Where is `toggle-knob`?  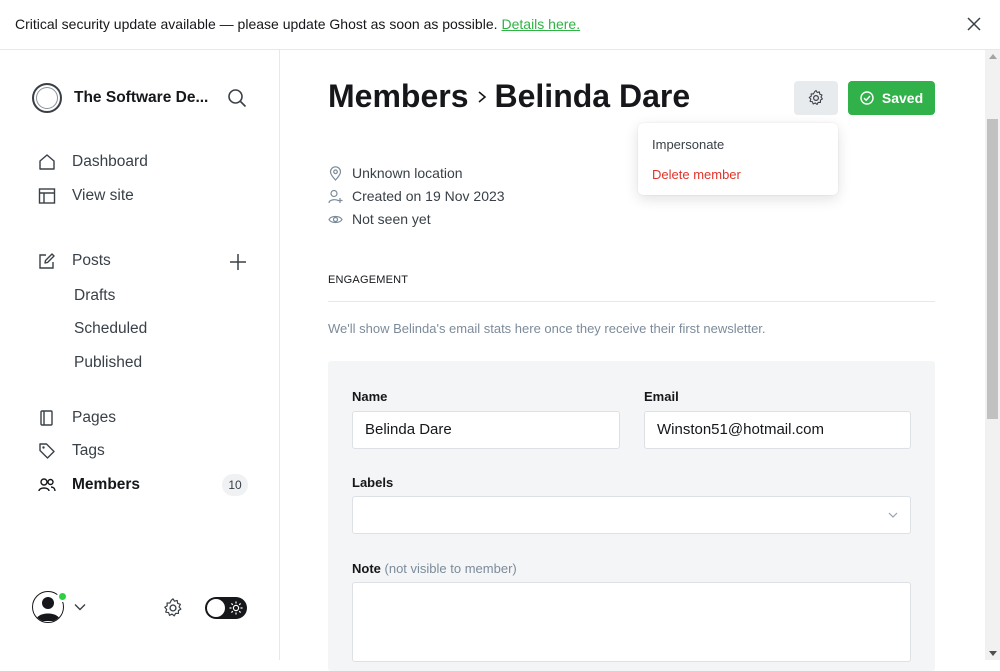 toggle-knob is located at coordinates (216, 608).